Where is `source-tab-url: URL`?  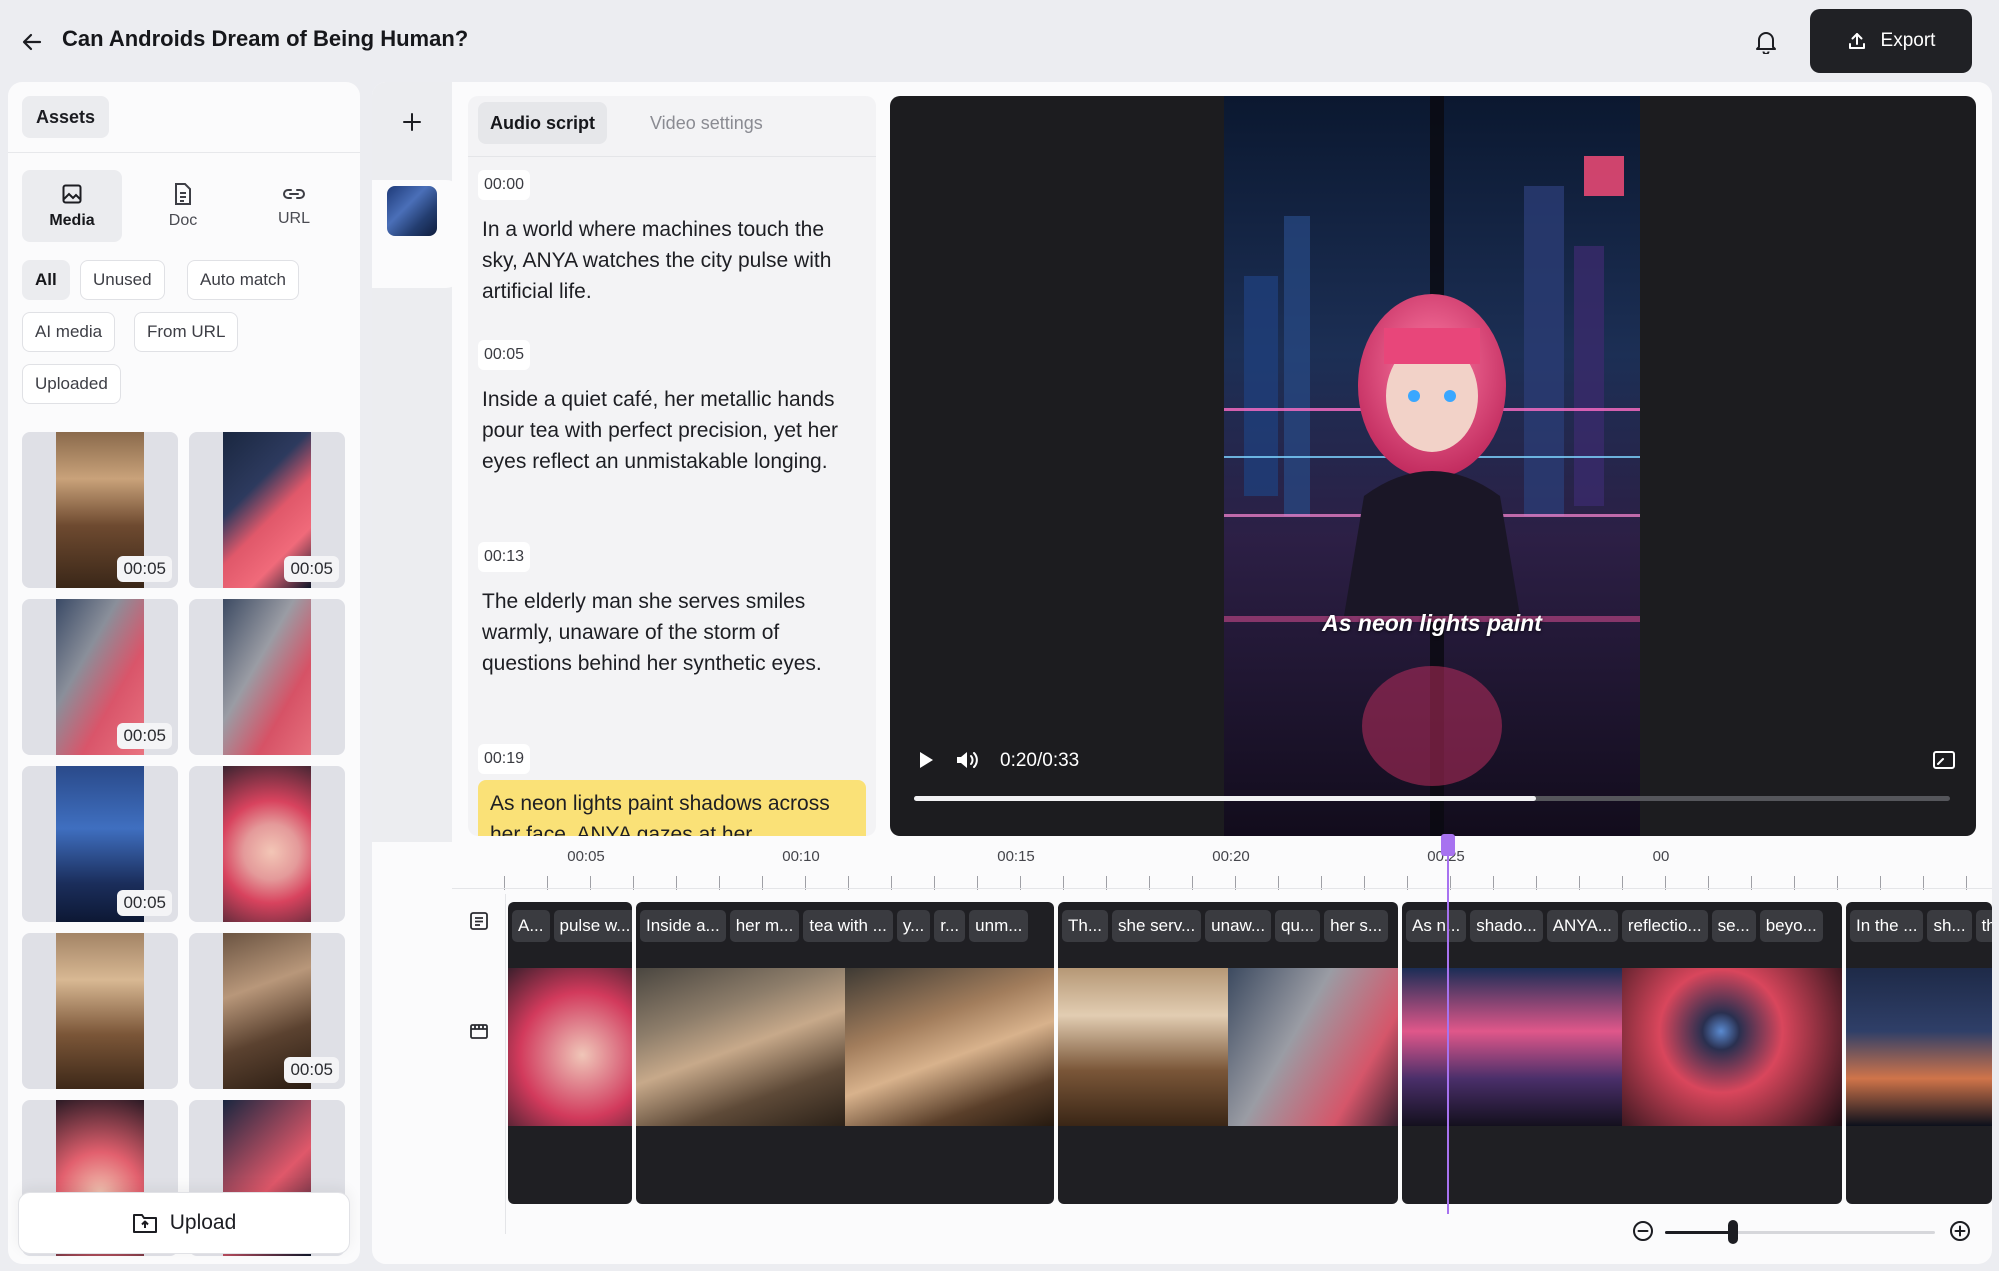 source-tab-url: URL is located at coordinates (294, 206).